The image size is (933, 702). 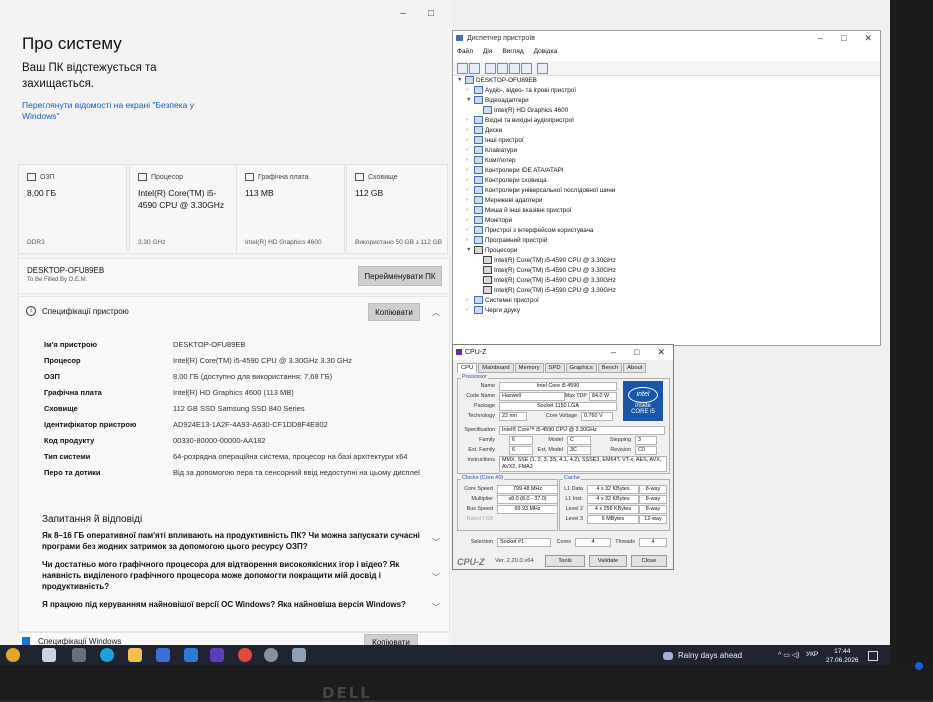 I want to click on widgets-icon, so click(x=13, y=655).